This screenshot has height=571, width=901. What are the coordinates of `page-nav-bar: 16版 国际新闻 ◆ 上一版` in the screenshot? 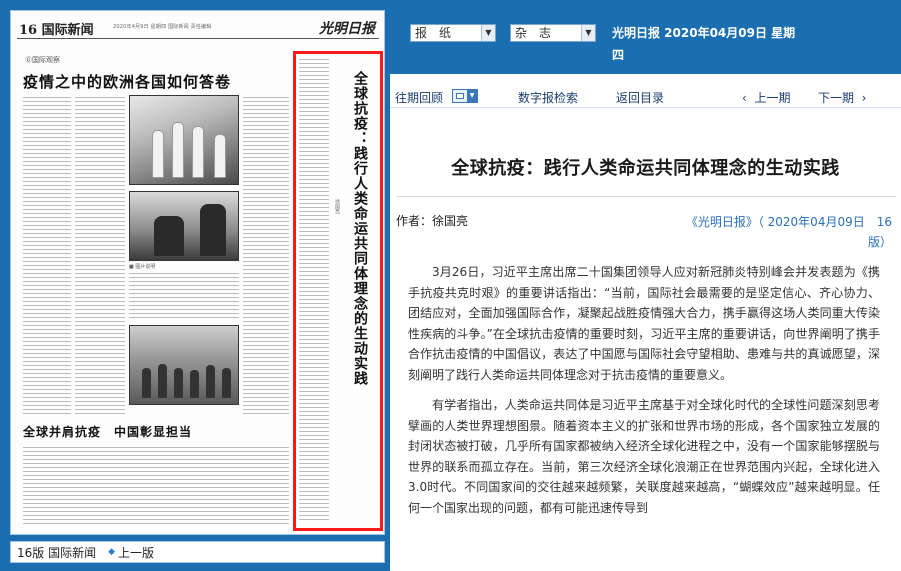 It's located at (197, 552).